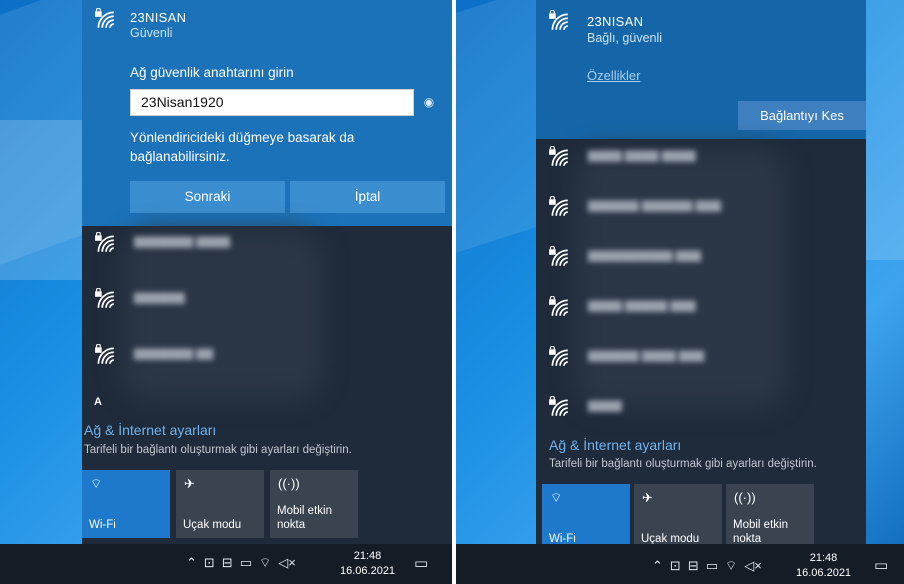 Image resolution: width=904 pixels, height=584 pixels. Describe the element at coordinates (642, 156) in the screenshot. I see `blurred-network-name: ▇▇▇▇ ▇▇▇▇ ▇▇▇▇` at that location.